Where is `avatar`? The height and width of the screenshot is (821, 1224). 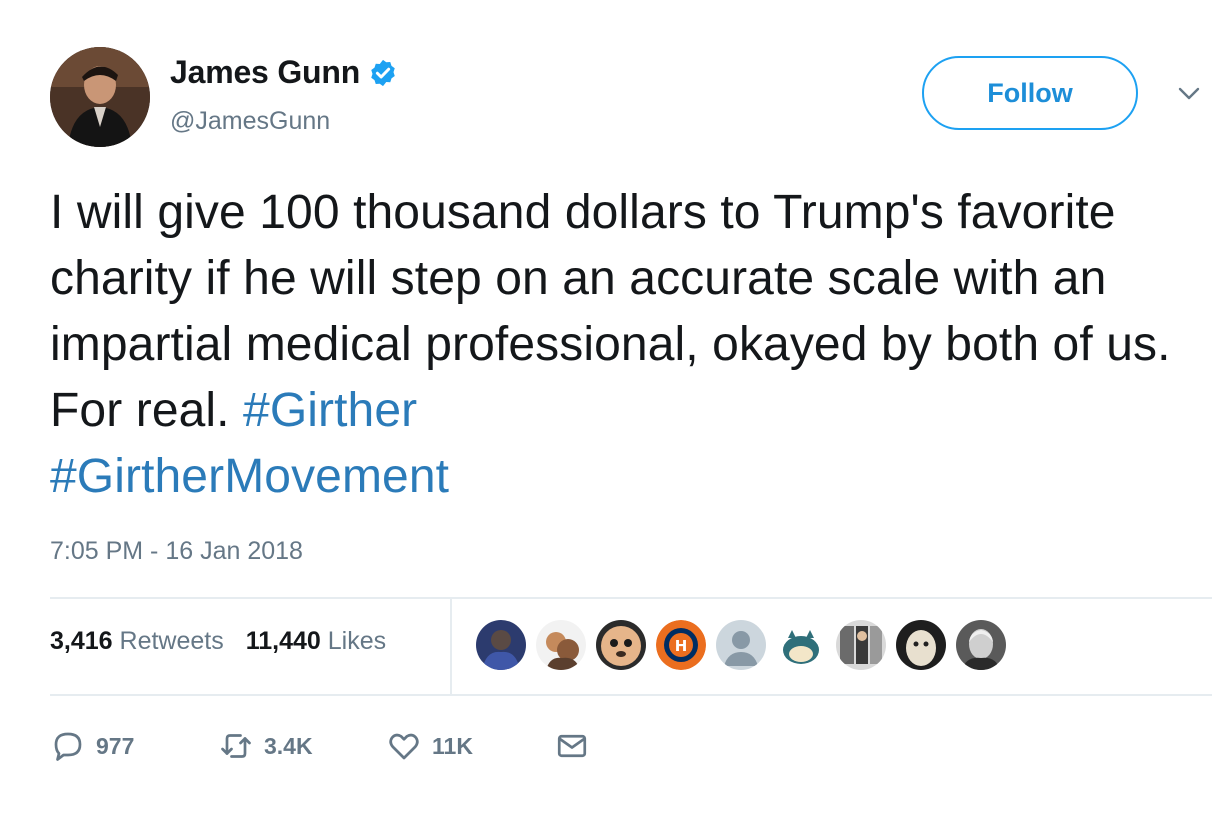 avatar is located at coordinates (100, 97).